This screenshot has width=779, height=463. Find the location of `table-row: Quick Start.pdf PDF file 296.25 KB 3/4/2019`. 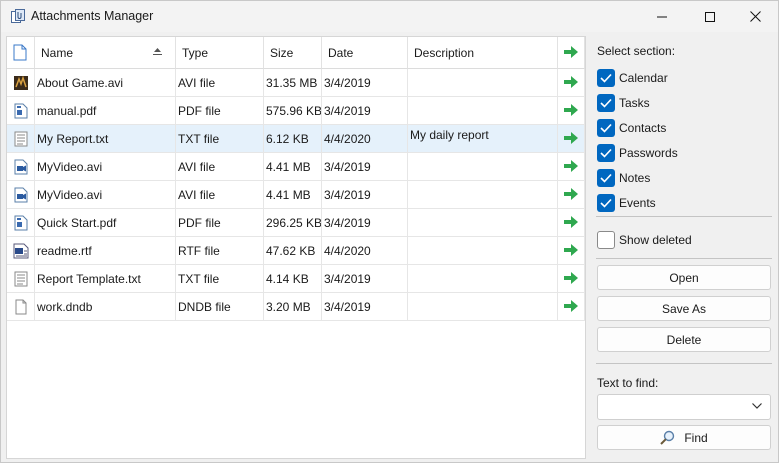

table-row: Quick Start.pdf PDF file 296.25 KB 3/4/2019 is located at coordinates (296, 223).